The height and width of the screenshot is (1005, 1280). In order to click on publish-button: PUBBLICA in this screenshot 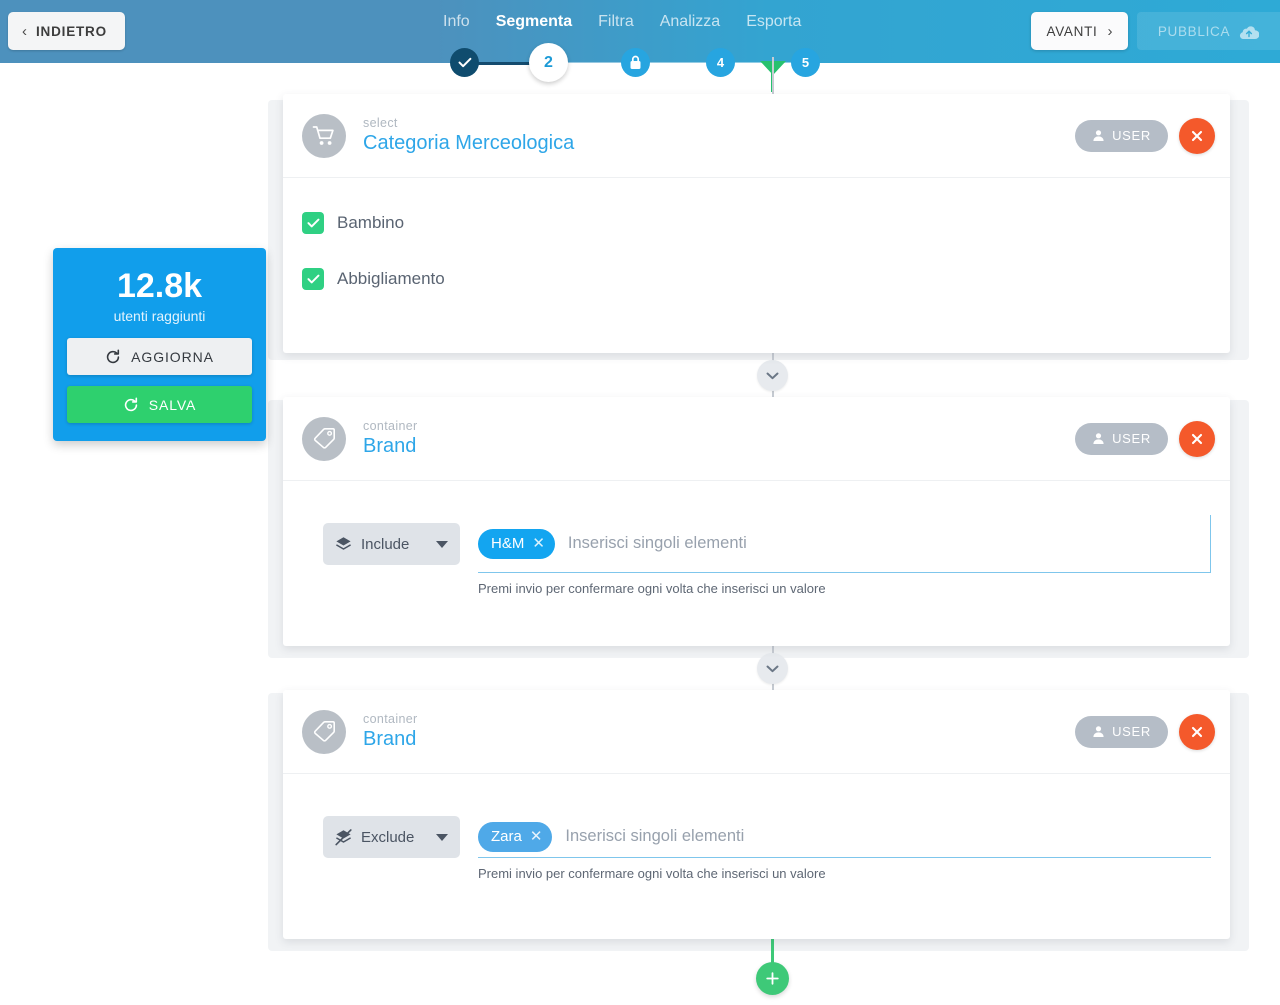, I will do `click(1208, 31)`.